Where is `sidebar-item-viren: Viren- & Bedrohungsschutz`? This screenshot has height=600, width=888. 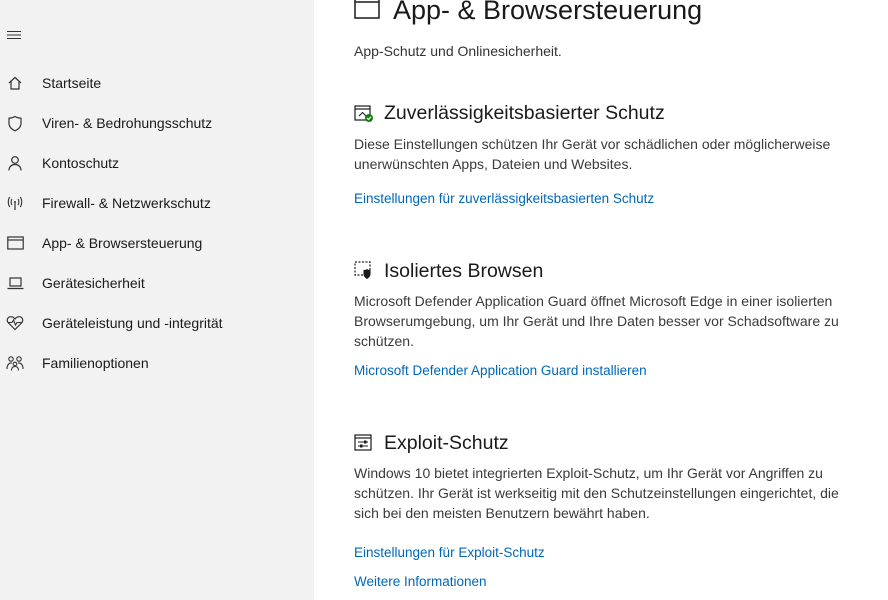
sidebar-item-viren: Viren- & Bedrohungsschutz is located at coordinates (157, 123).